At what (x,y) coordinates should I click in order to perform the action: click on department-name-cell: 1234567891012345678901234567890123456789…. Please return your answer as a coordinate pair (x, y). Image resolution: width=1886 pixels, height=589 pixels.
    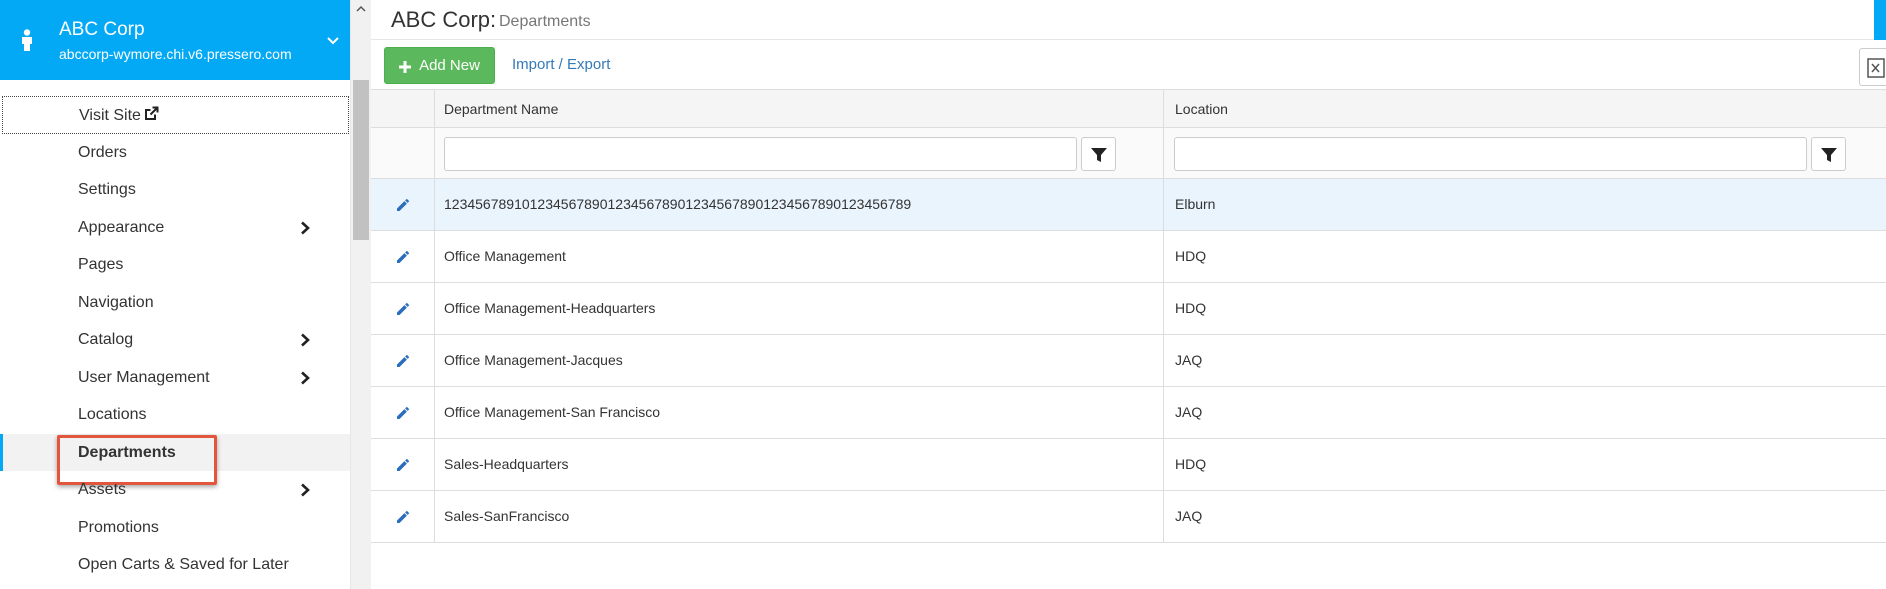
    Looking at the image, I should click on (678, 204).